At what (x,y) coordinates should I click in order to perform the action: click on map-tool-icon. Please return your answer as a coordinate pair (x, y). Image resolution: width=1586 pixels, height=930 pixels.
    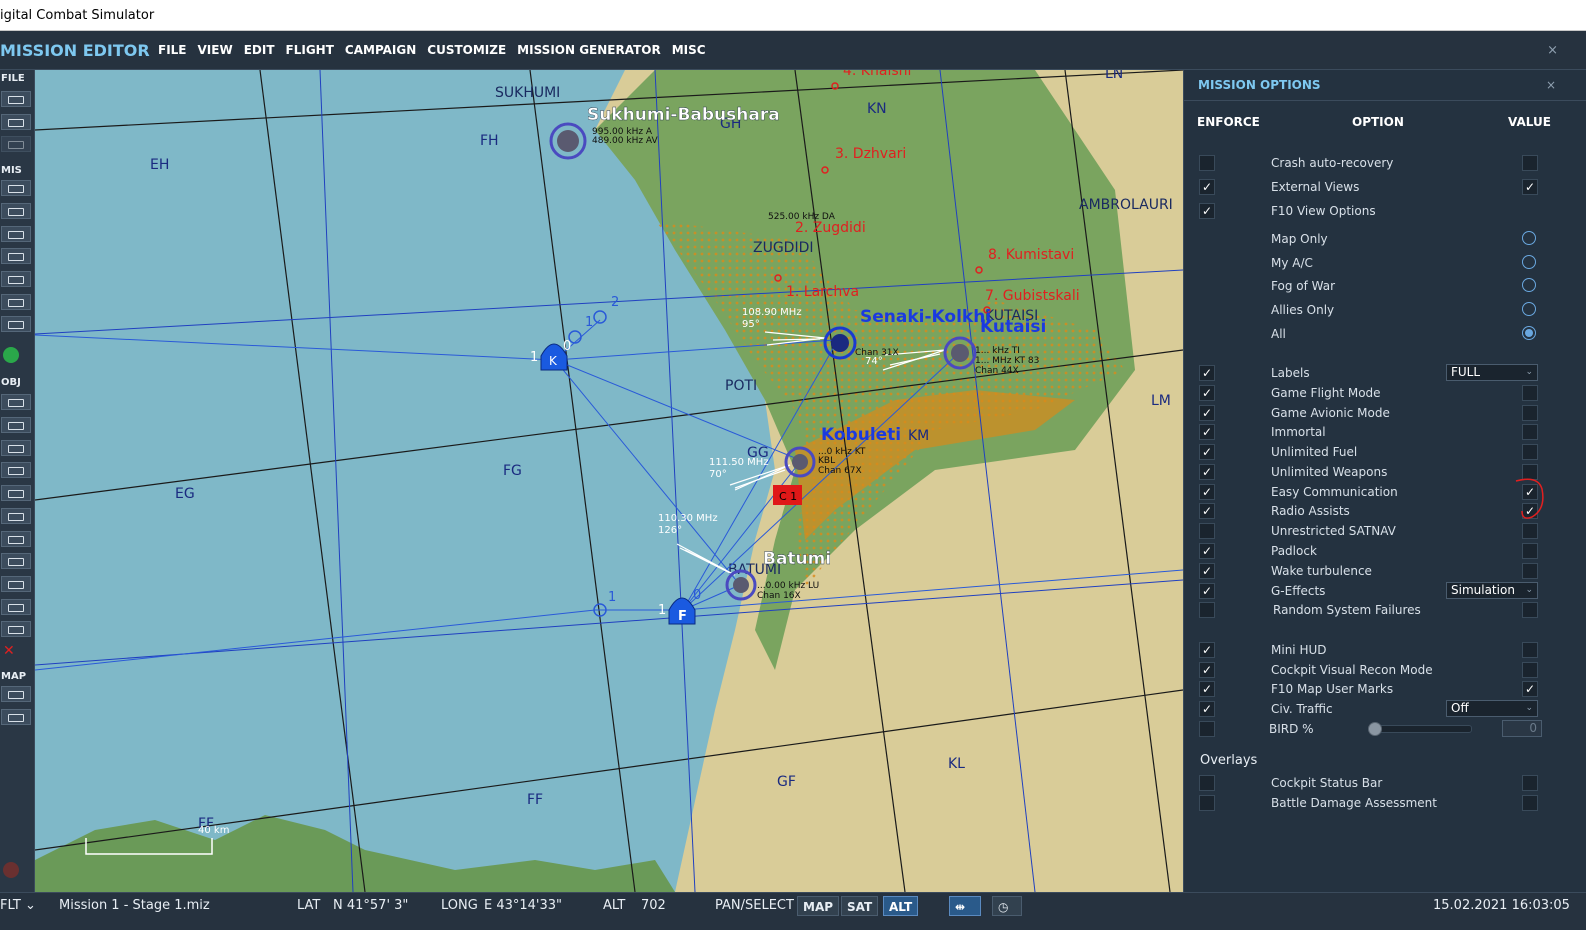
    Looking at the image, I should click on (16, 694).